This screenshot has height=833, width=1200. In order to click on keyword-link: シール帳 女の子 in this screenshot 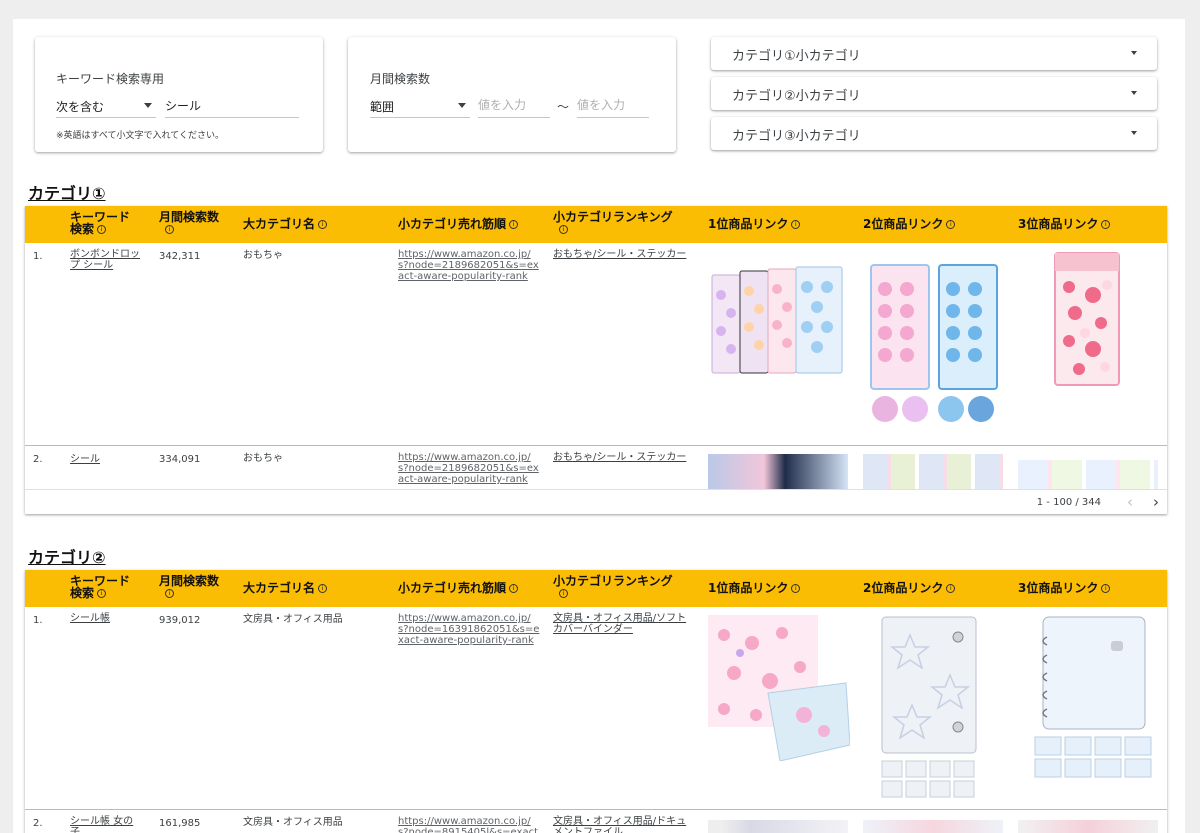, I will do `click(106, 824)`.